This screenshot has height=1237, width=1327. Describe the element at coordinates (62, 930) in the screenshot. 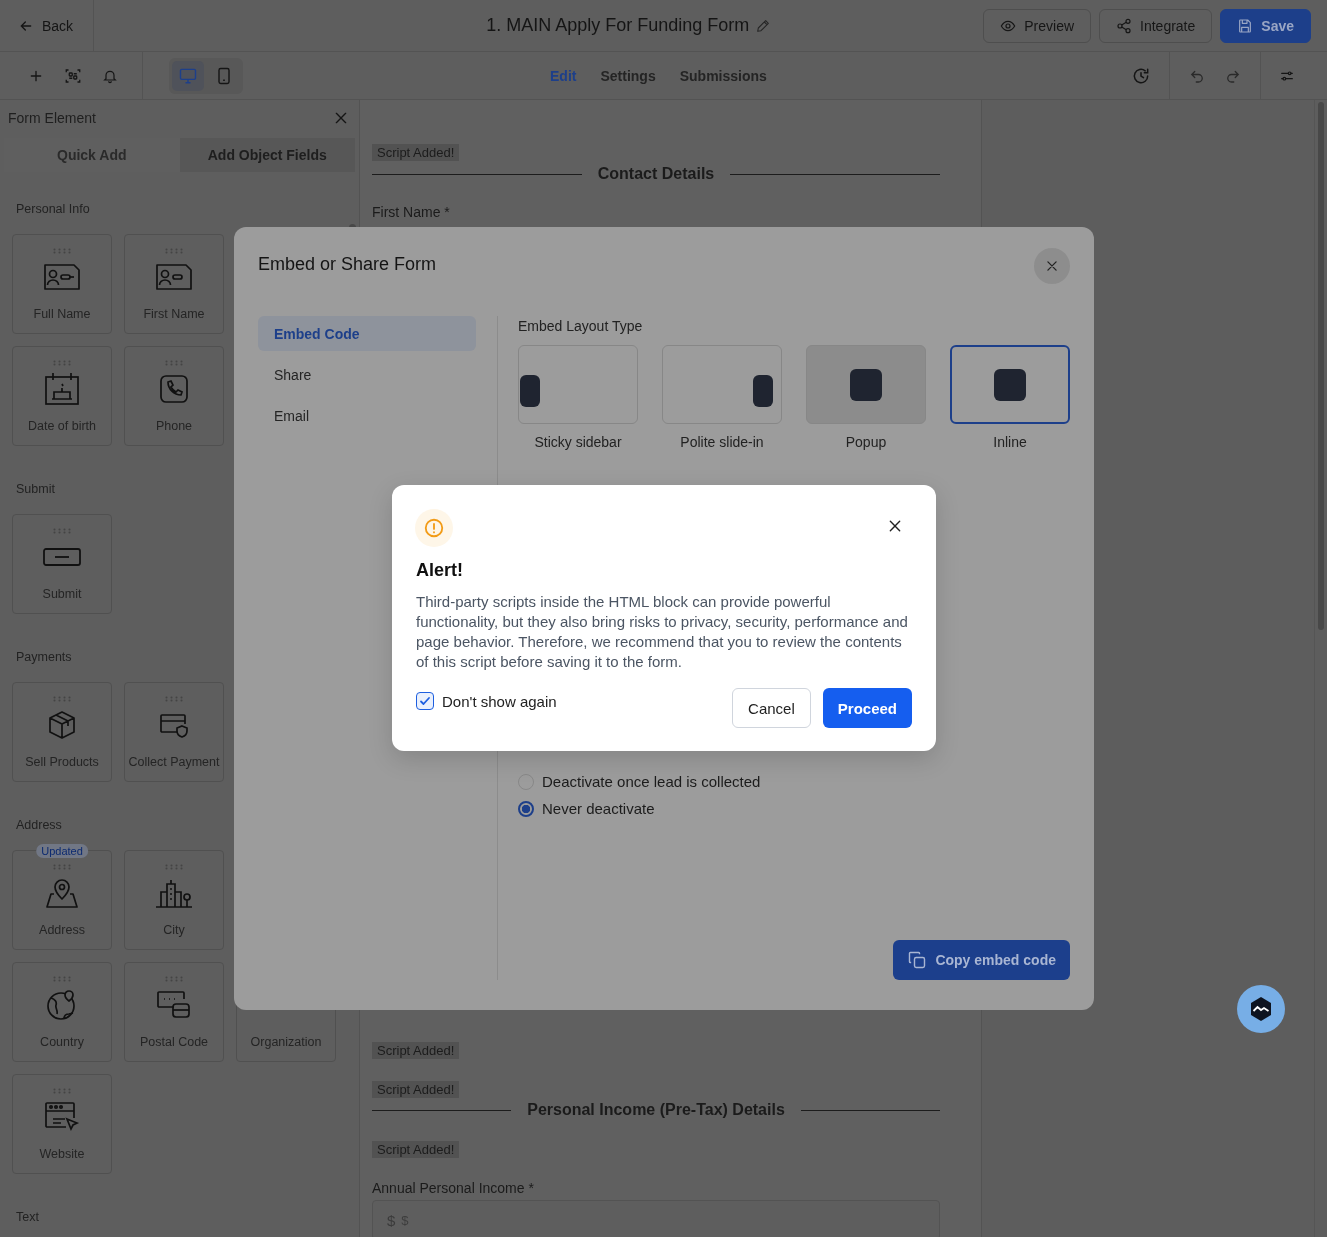

I see `element-label: Address` at that location.